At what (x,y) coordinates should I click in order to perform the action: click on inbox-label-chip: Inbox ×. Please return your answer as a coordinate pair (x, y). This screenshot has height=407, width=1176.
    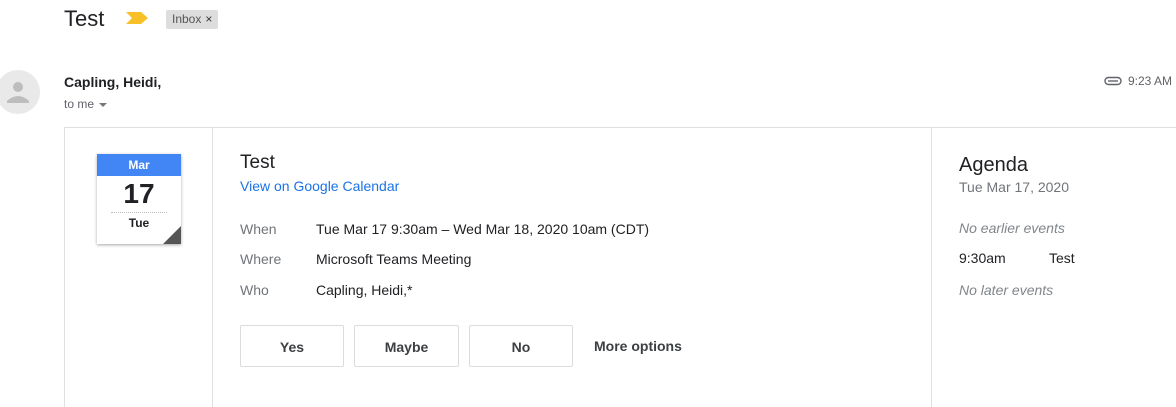
    Looking at the image, I should click on (192, 19).